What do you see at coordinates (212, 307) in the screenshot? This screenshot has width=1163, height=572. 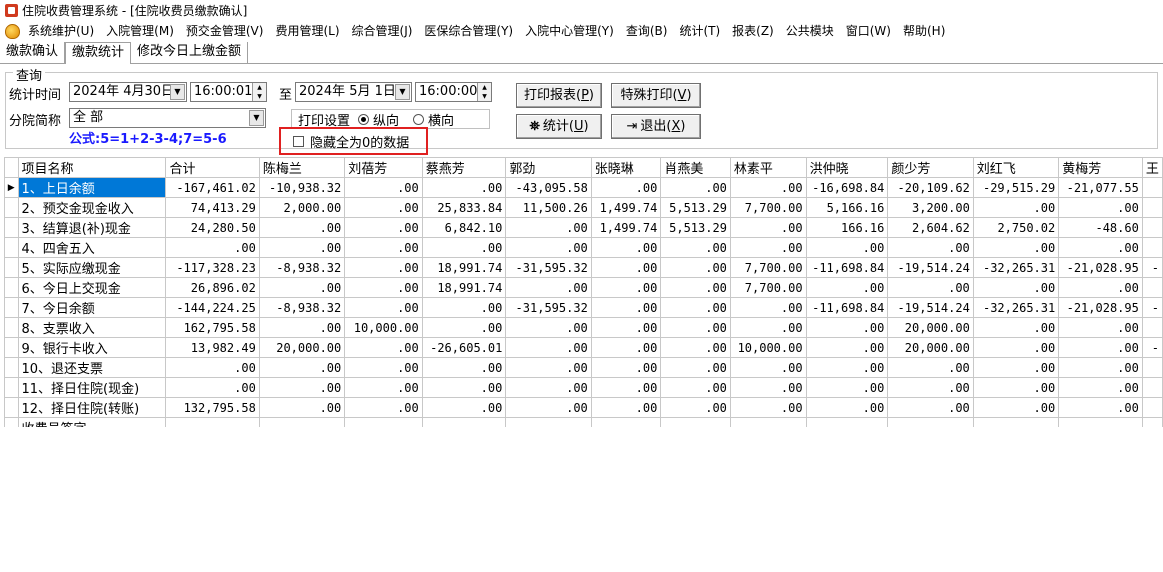 I see `amount-cell: -144,224.25` at bounding box center [212, 307].